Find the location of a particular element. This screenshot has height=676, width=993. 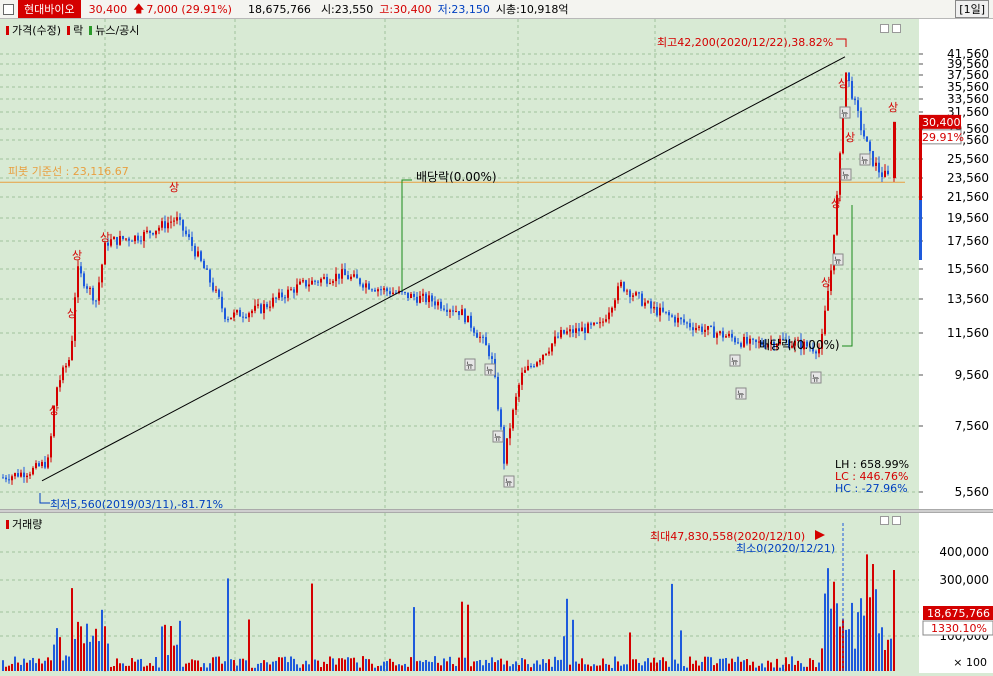

volume-panel-controls is located at coordinates (892, 520).